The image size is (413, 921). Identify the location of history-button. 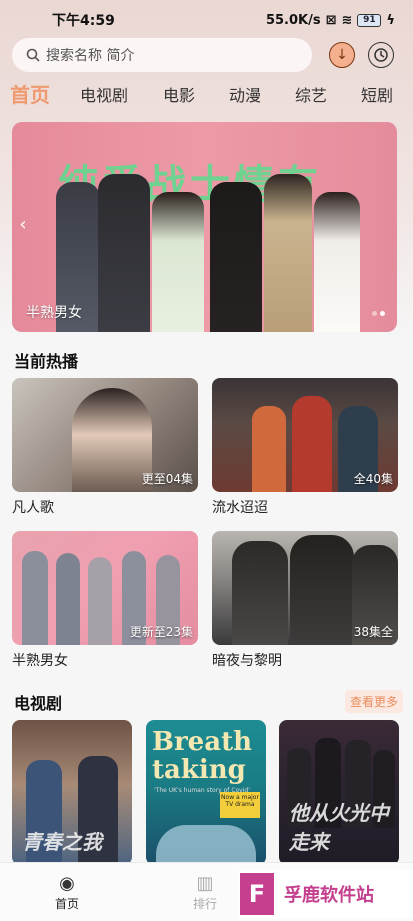
(381, 55).